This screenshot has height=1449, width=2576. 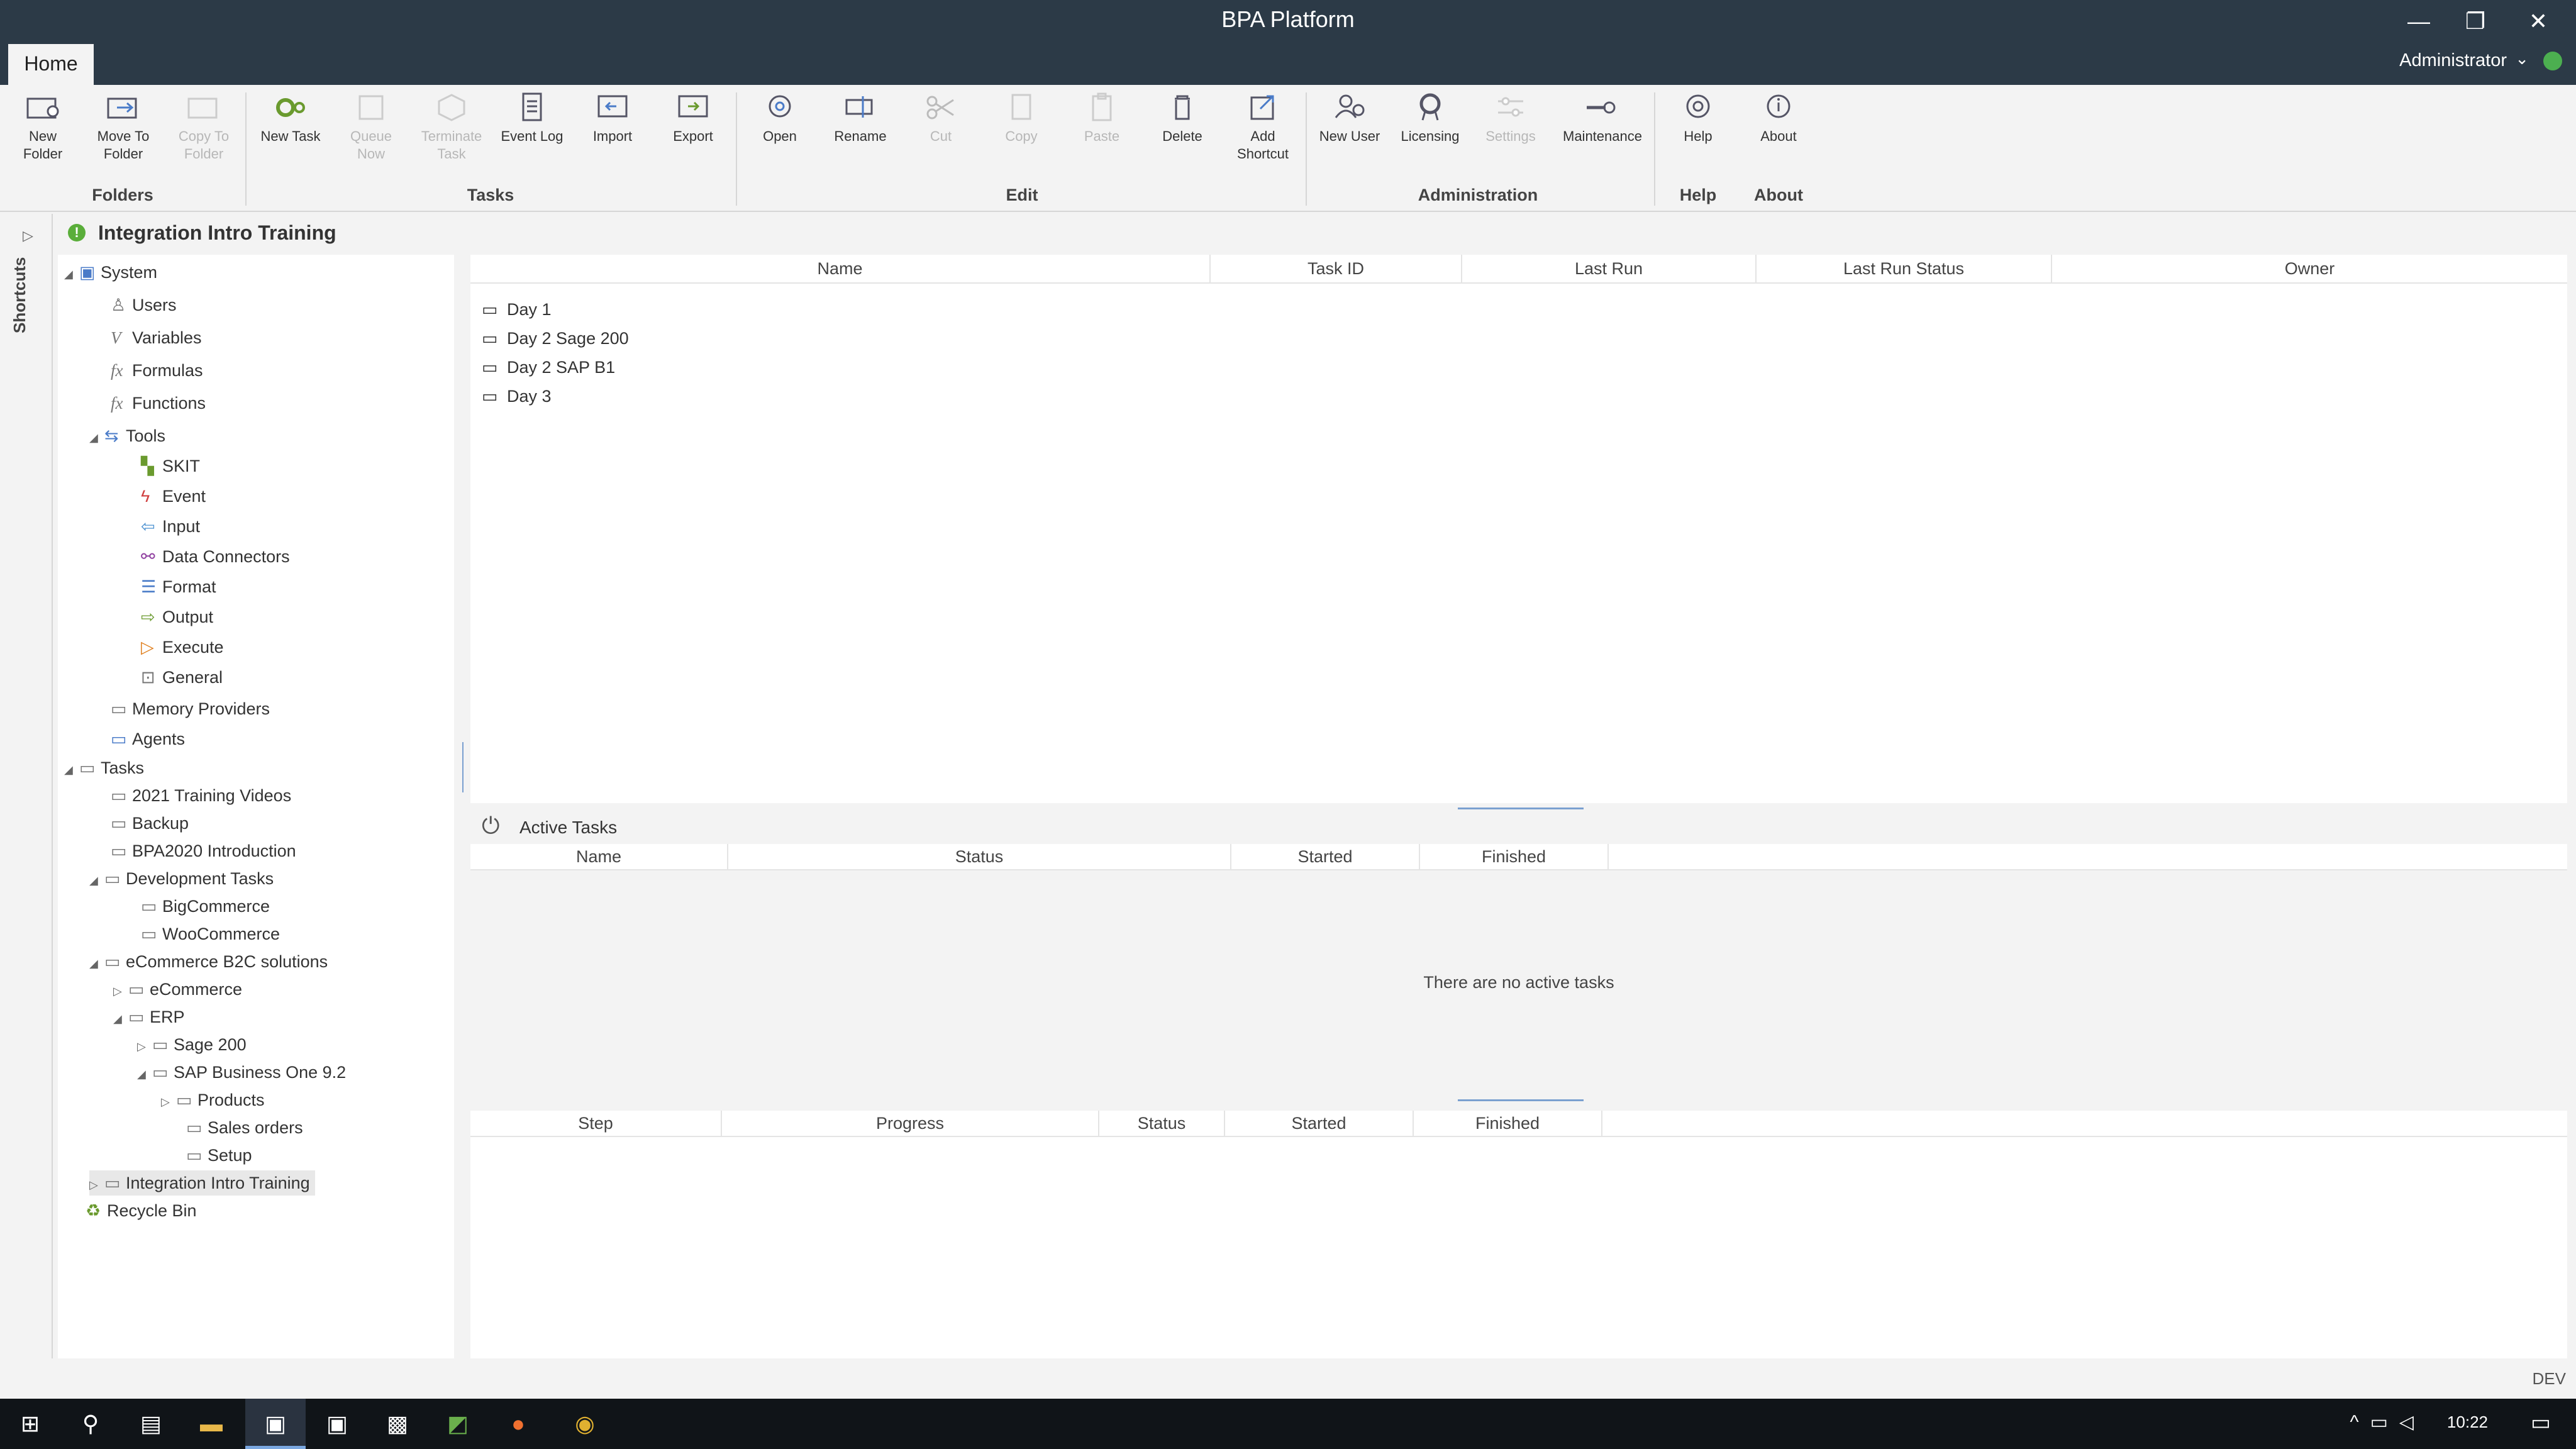 What do you see at coordinates (190, 708) in the screenshot?
I see `tree-node-memory-providers: ▭ Memory Providers` at bounding box center [190, 708].